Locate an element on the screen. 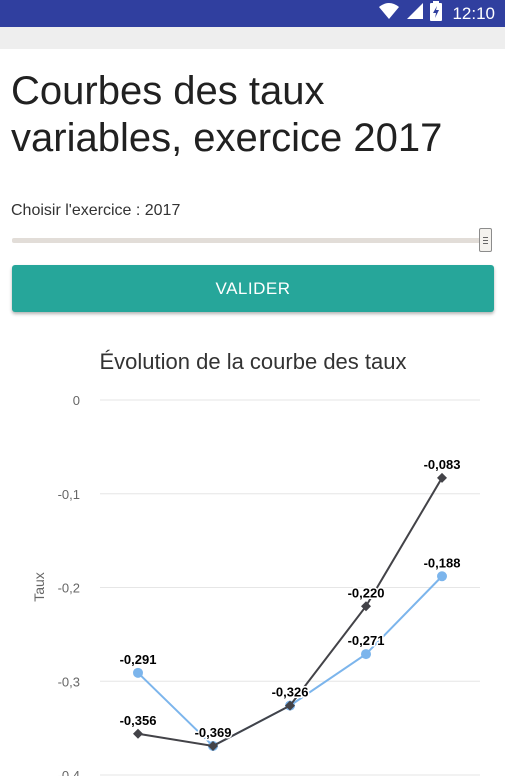 This screenshot has height=776, width=505. validate-button: VALIDER is located at coordinates (253, 288).